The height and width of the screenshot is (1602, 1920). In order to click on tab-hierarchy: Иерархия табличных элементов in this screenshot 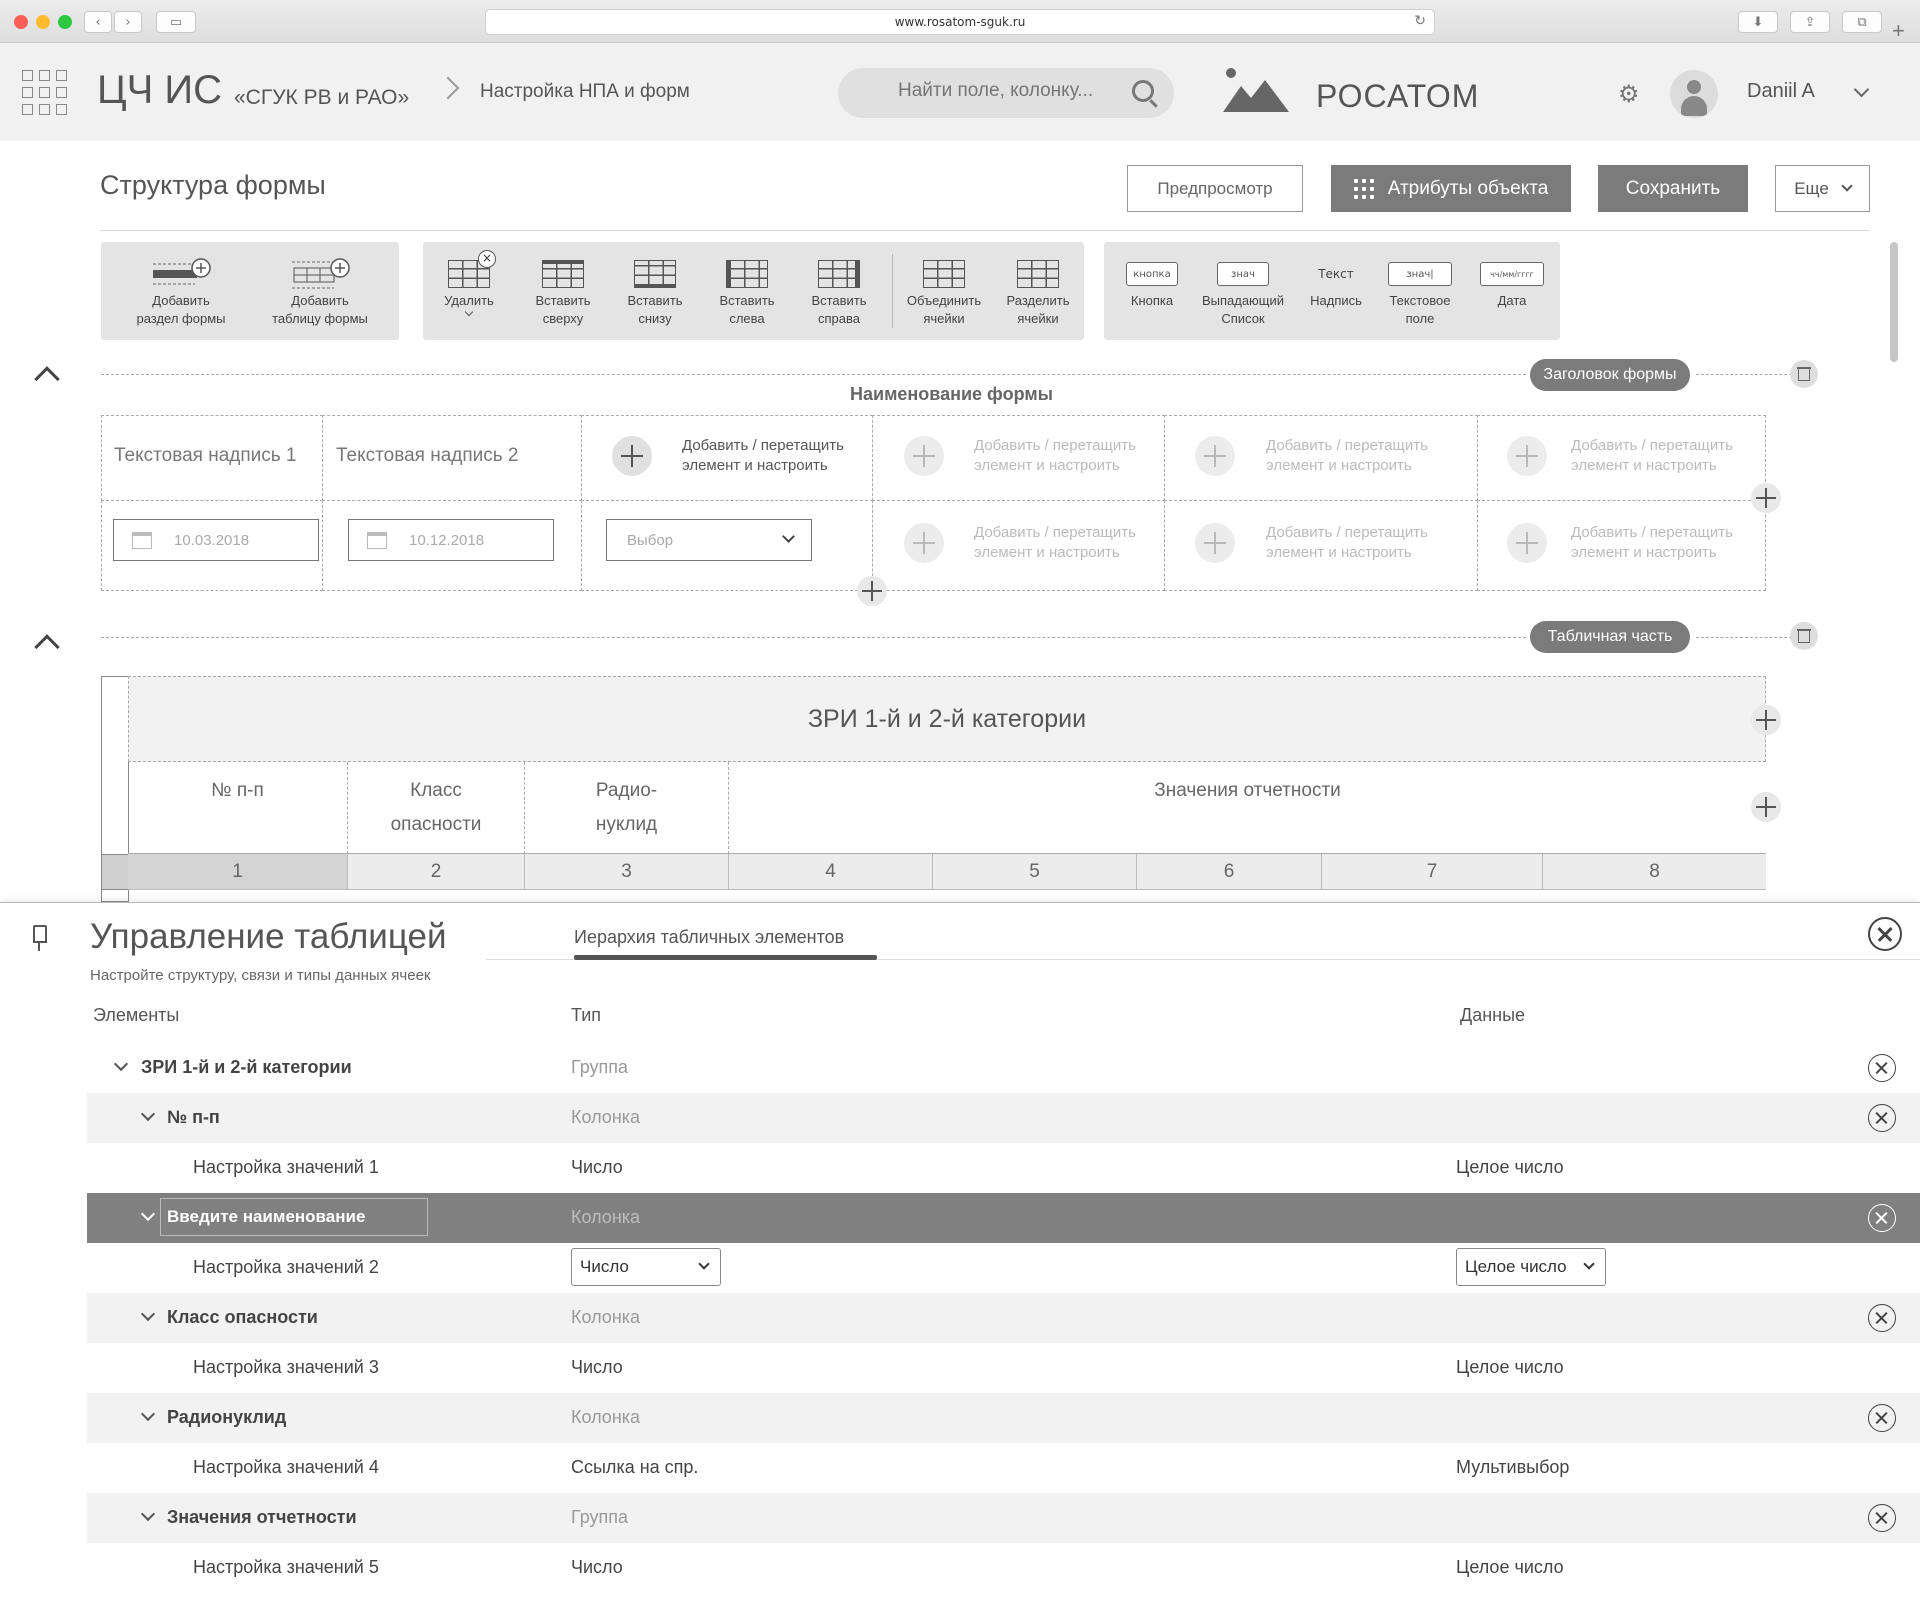, I will do `click(709, 937)`.